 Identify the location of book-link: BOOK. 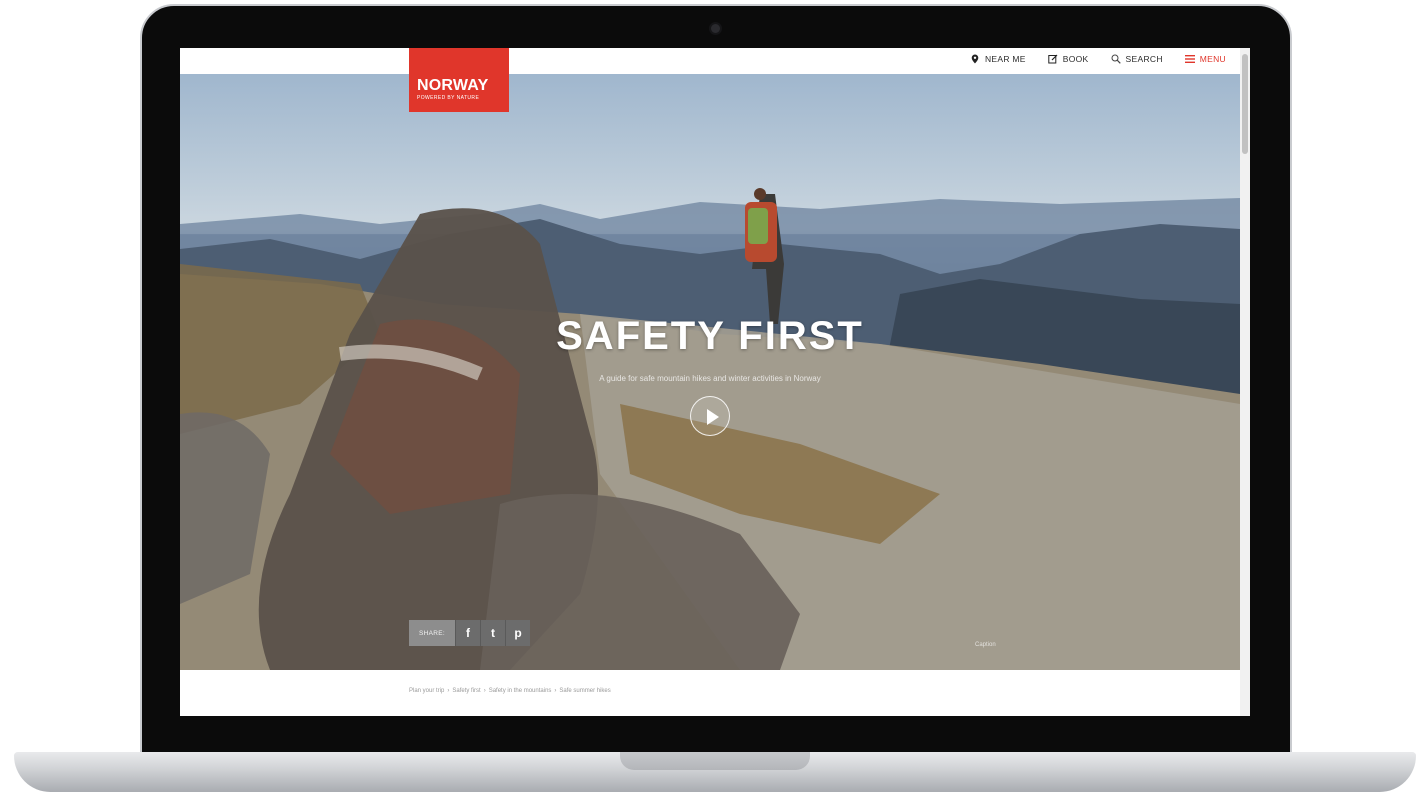
(1068, 59).